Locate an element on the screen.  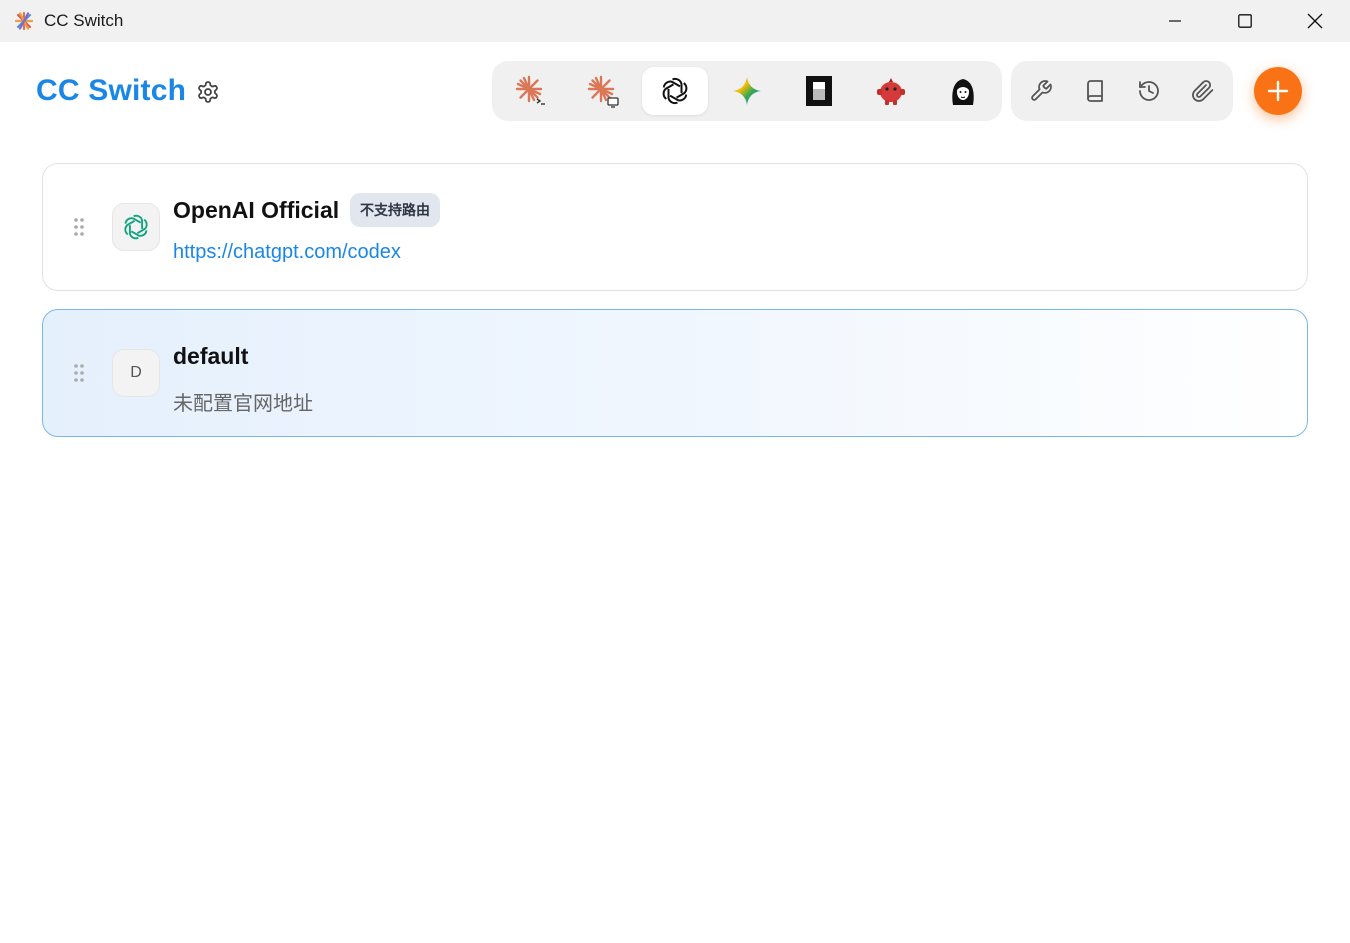
add-provider-button is located at coordinates (1278, 91).